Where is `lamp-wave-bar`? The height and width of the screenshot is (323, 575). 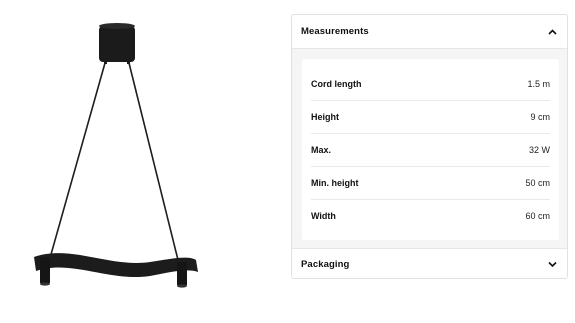
lamp-wave-bar is located at coordinates (116, 265).